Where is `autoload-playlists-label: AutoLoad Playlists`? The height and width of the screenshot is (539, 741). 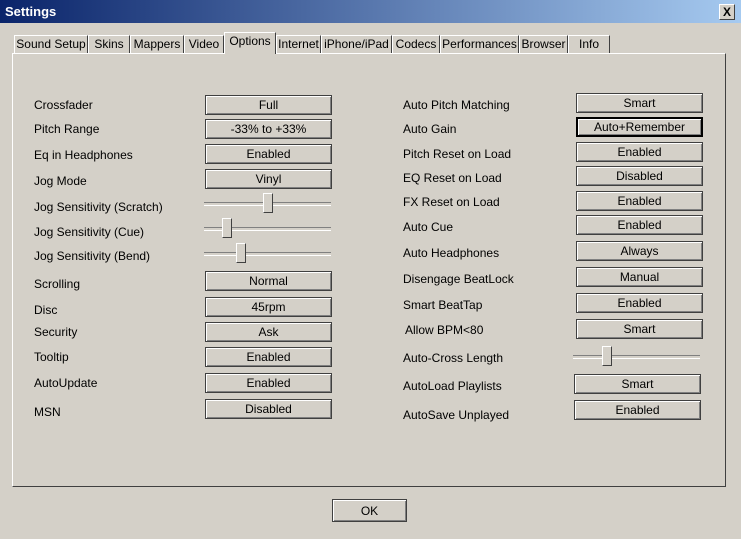 autoload-playlists-label: AutoLoad Playlists is located at coordinates (452, 386).